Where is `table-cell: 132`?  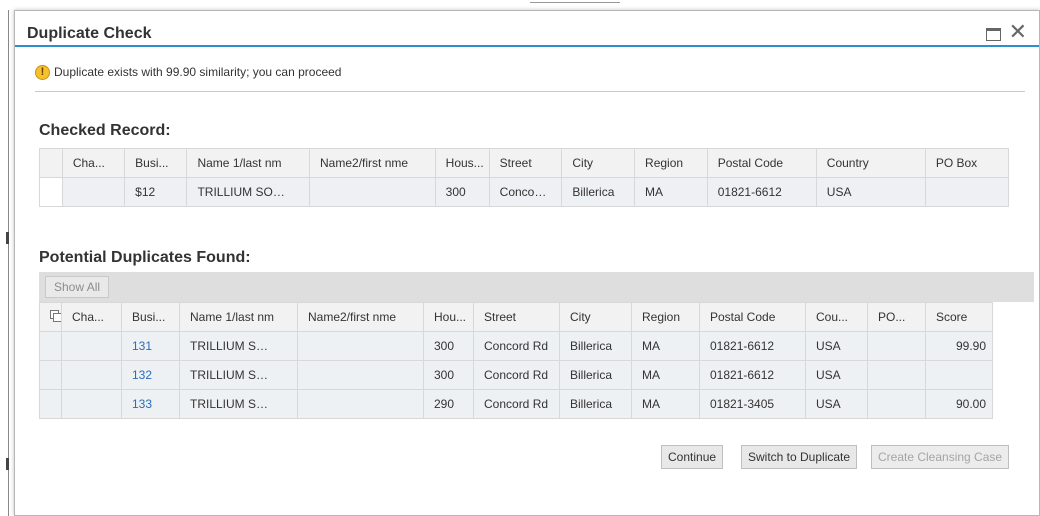
table-cell: 132 is located at coordinates (150, 375).